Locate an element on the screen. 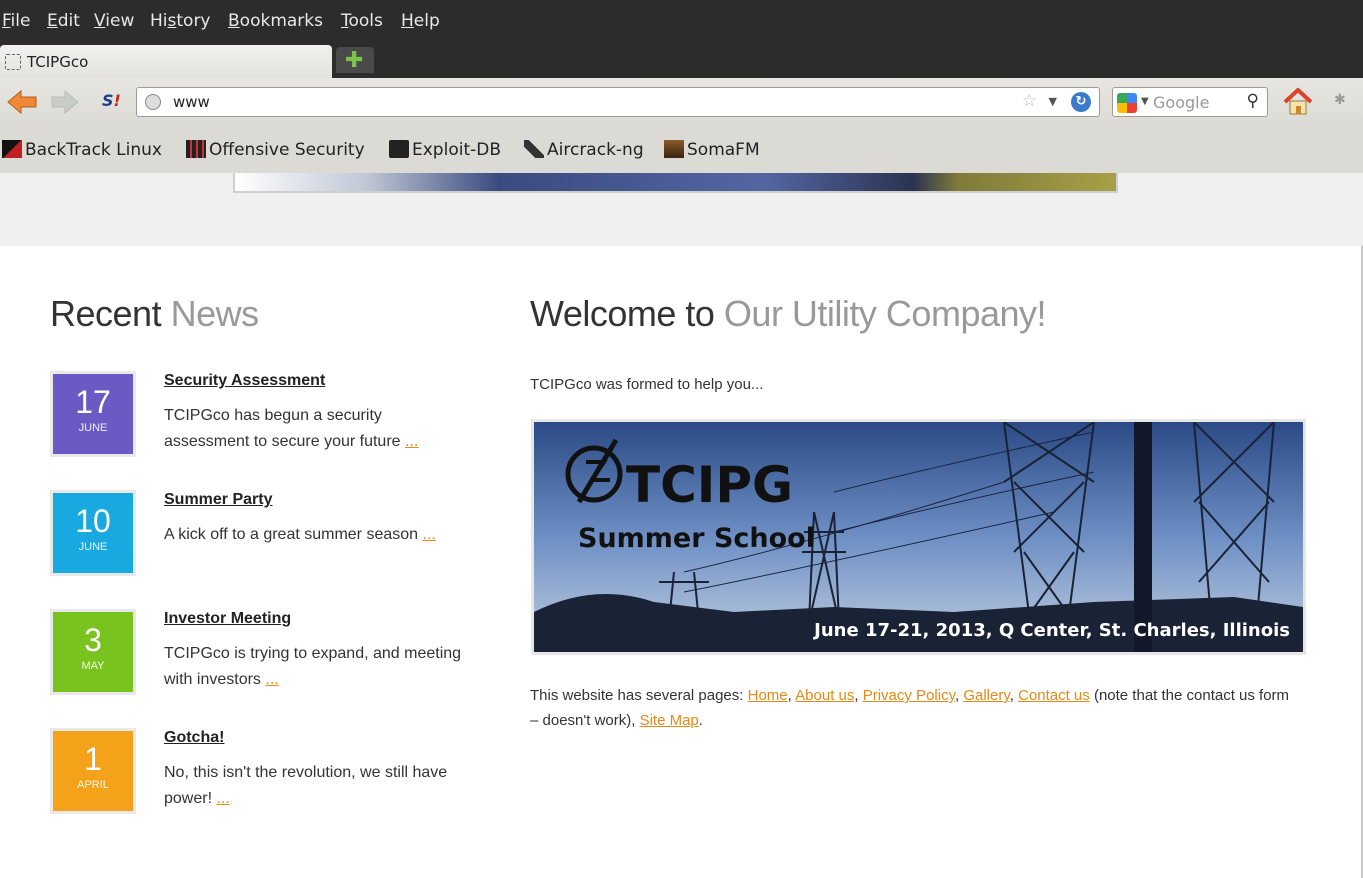 The height and width of the screenshot is (878, 1363). search-input: Google is located at coordinates (1181, 102).